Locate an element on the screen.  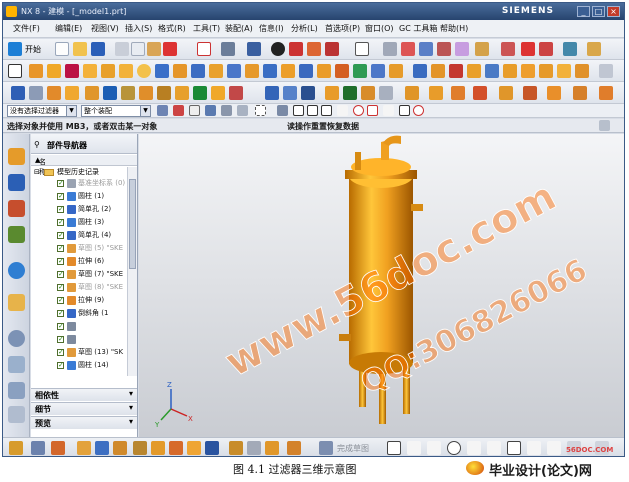
rotate-icon is located at coordinates (210, 110).